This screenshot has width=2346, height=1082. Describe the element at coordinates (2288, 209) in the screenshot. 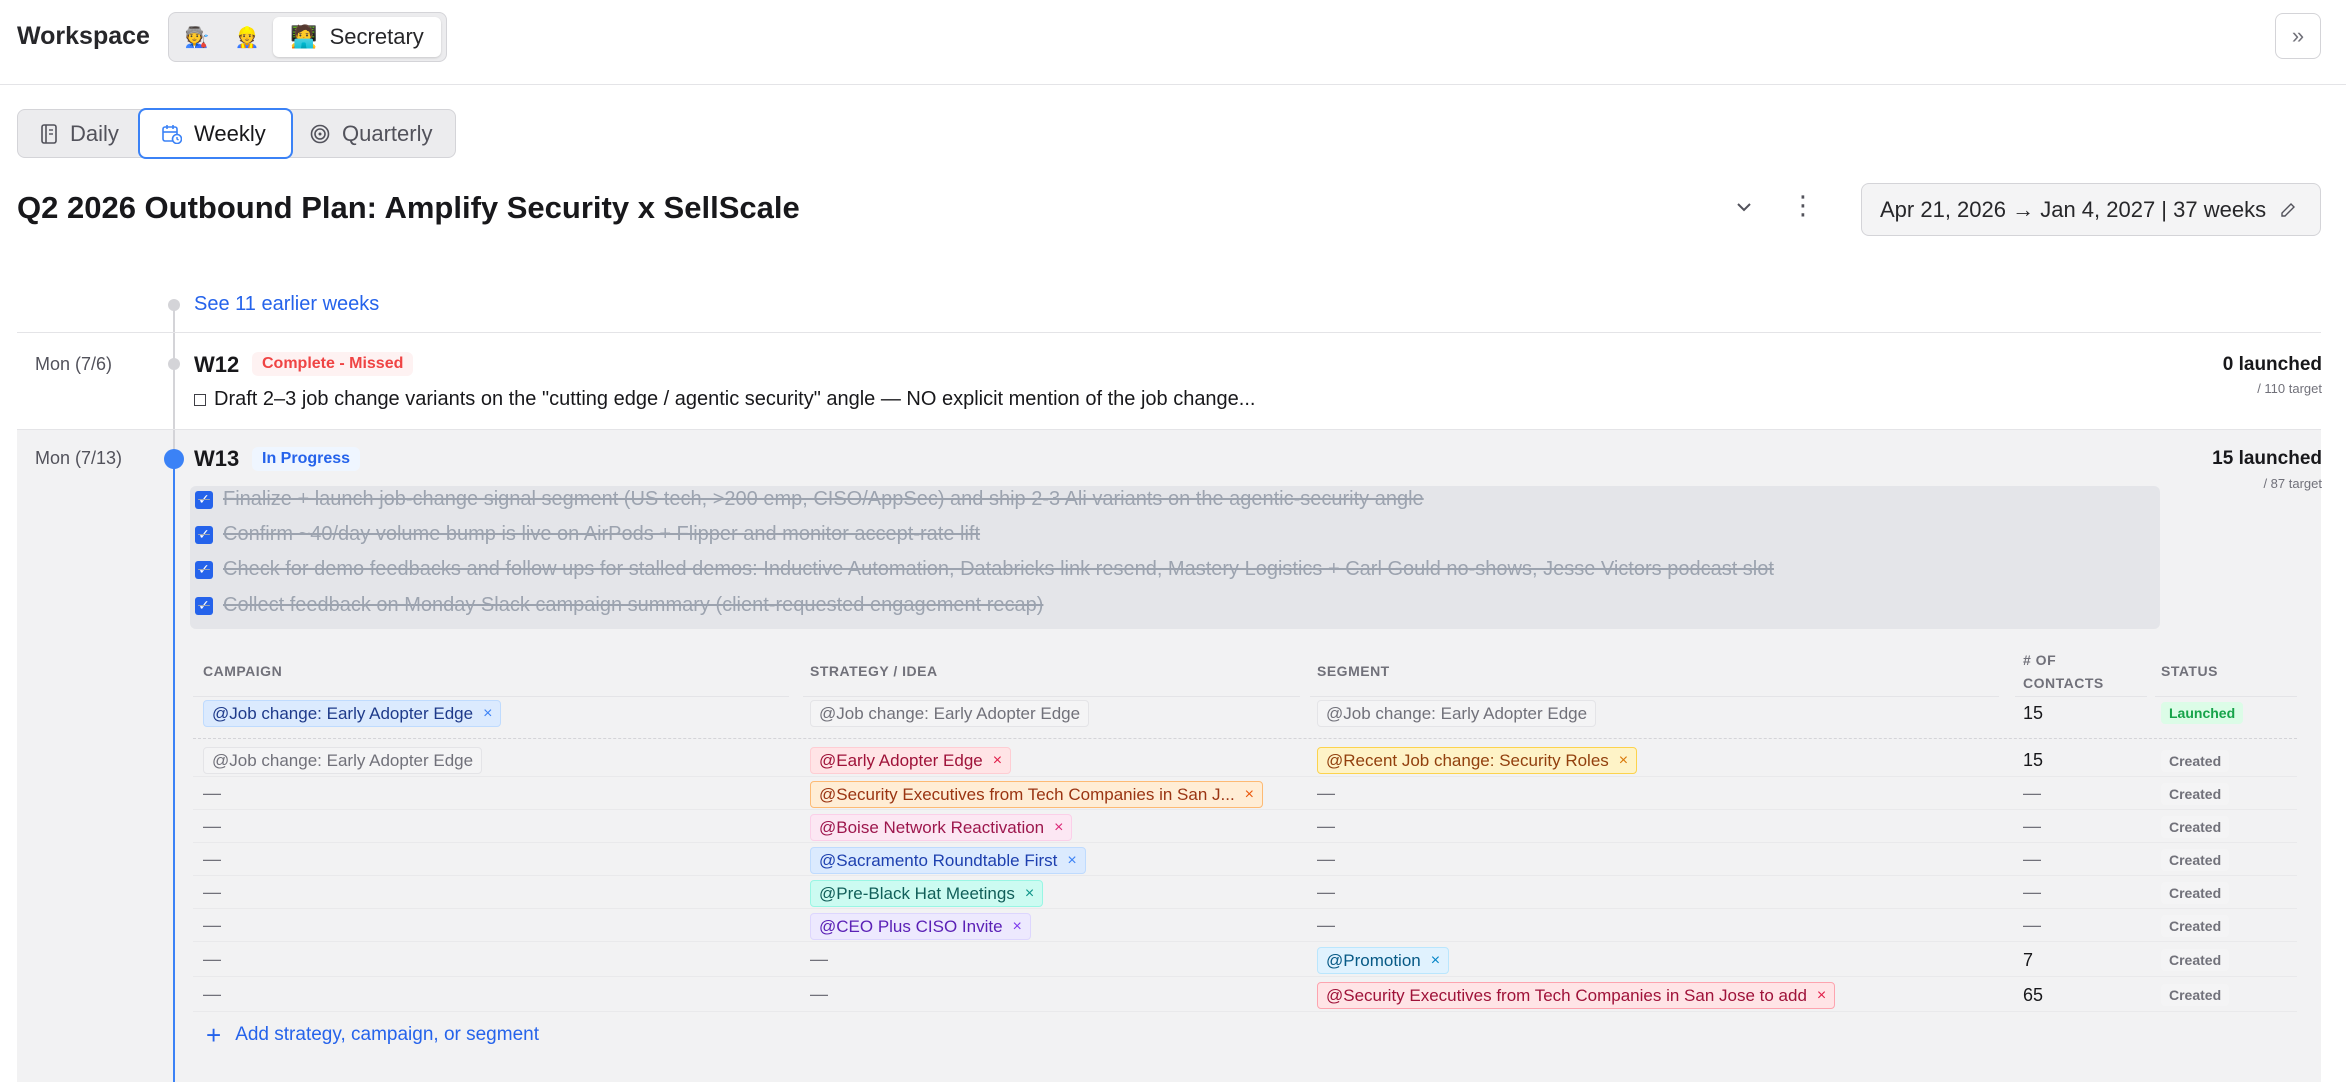

I see `pencil-icon` at that location.